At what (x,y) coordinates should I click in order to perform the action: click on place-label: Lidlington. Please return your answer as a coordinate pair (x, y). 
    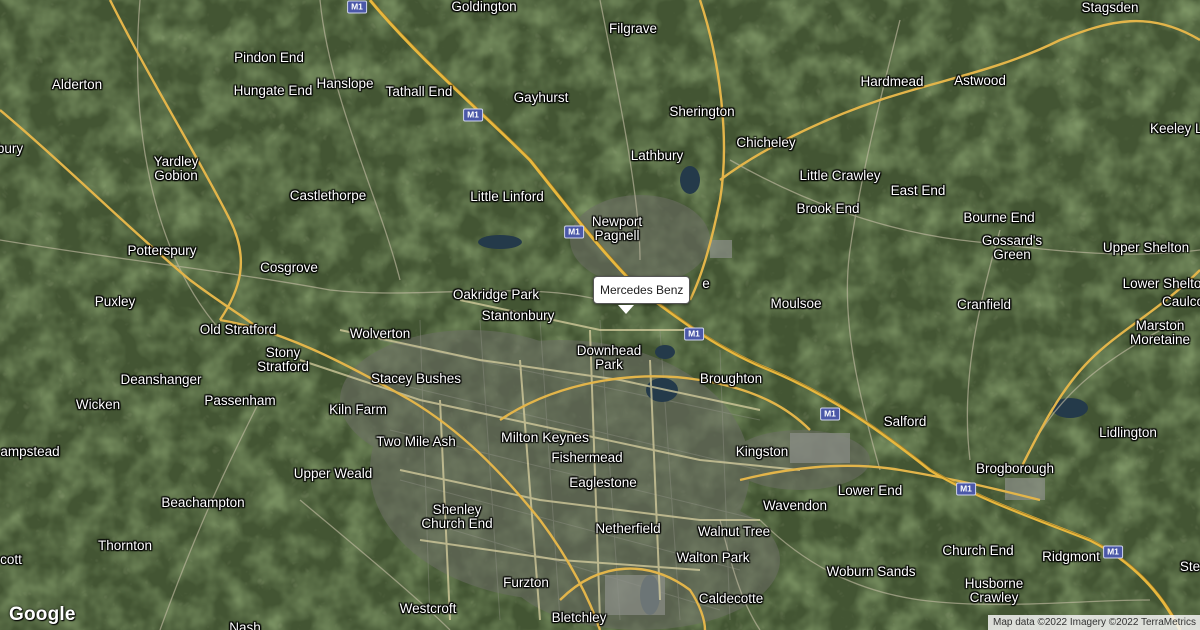
    Looking at the image, I should click on (1128, 432).